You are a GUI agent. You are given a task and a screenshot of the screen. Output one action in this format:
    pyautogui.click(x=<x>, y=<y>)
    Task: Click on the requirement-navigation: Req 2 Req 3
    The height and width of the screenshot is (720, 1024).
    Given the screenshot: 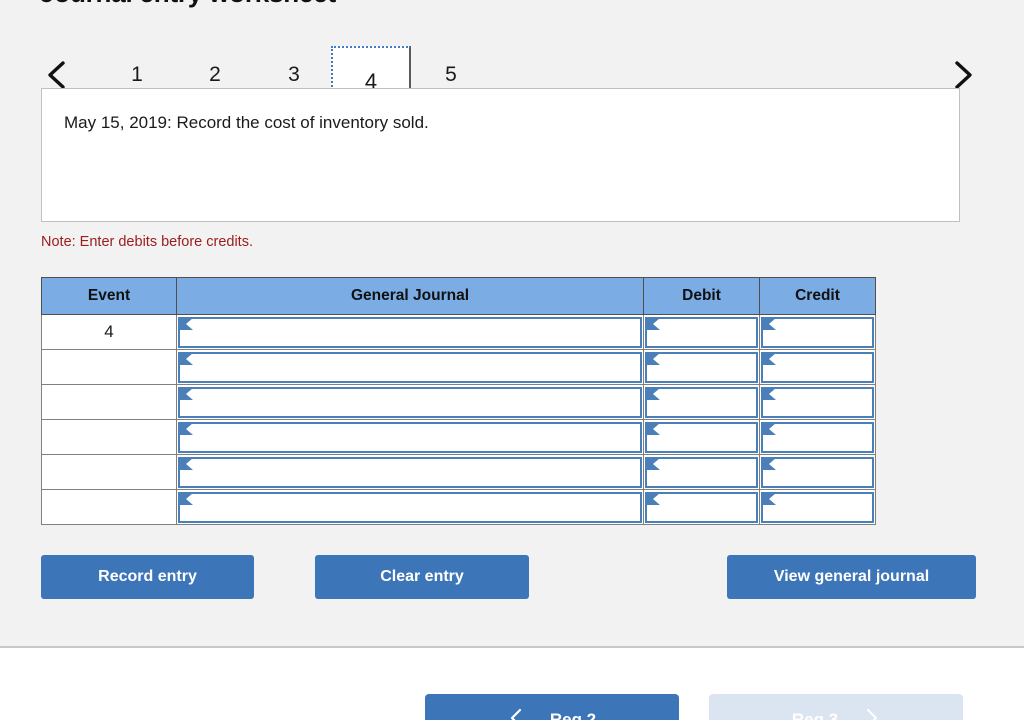 What is the action you would take?
    pyautogui.click(x=512, y=707)
    